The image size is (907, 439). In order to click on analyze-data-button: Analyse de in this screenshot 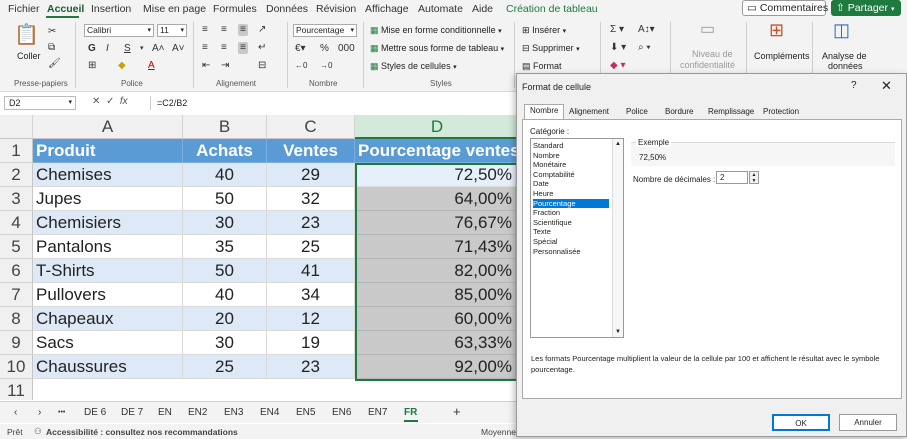, I will do `click(844, 56)`.